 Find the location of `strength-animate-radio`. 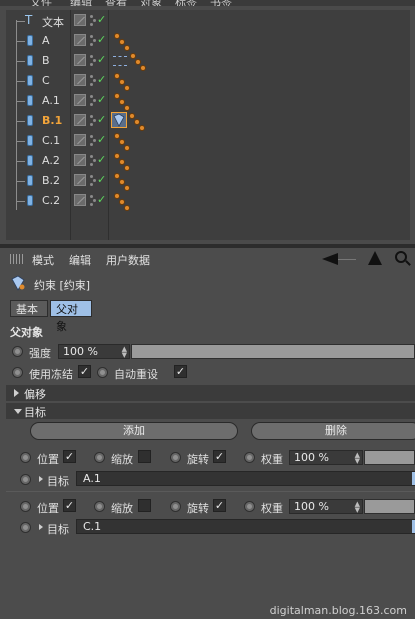

strength-animate-radio is located at coordinates (17, 351).